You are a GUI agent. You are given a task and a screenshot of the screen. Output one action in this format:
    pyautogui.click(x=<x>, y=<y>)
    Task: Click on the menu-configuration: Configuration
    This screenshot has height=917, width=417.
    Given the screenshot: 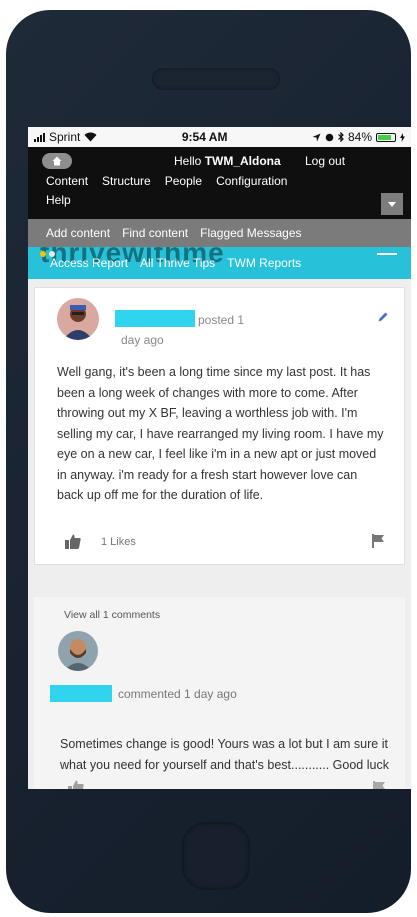 What is the action you would take?
    pyautogui.click(x=251, y=181)
    